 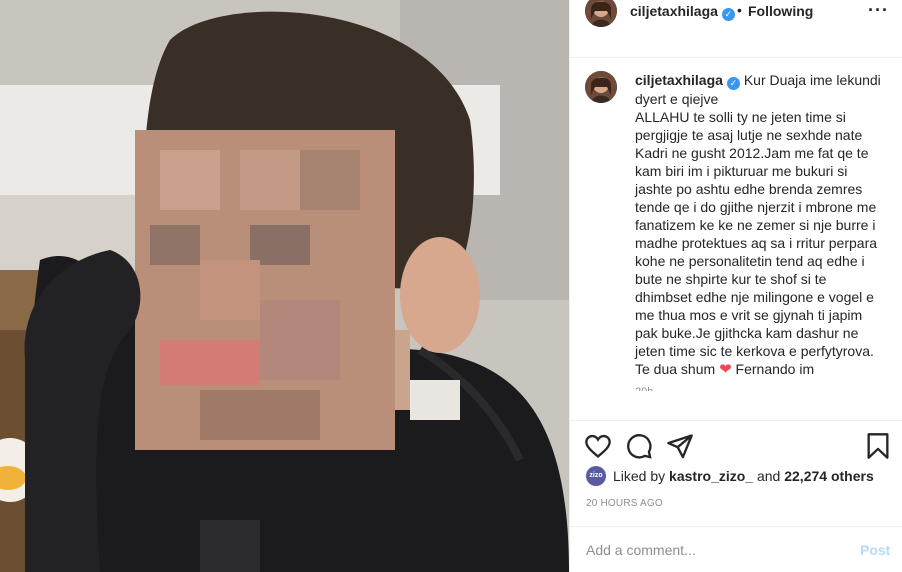 I want to click on post-actions, so click(x=736, y=445).